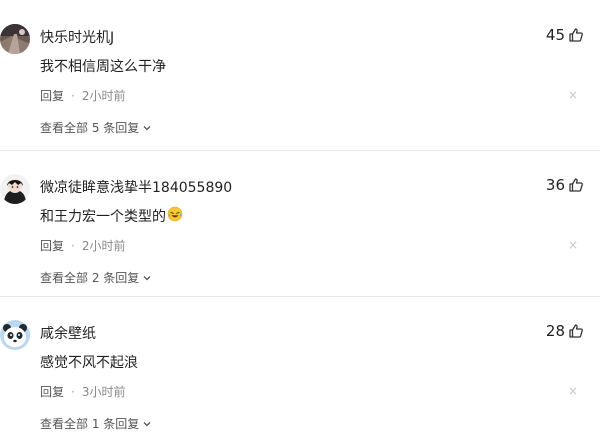 This screenshot has height=440, width=600. I want to click on view-all-replies-button: 查看全部 5 条回复, so click(96, 127).